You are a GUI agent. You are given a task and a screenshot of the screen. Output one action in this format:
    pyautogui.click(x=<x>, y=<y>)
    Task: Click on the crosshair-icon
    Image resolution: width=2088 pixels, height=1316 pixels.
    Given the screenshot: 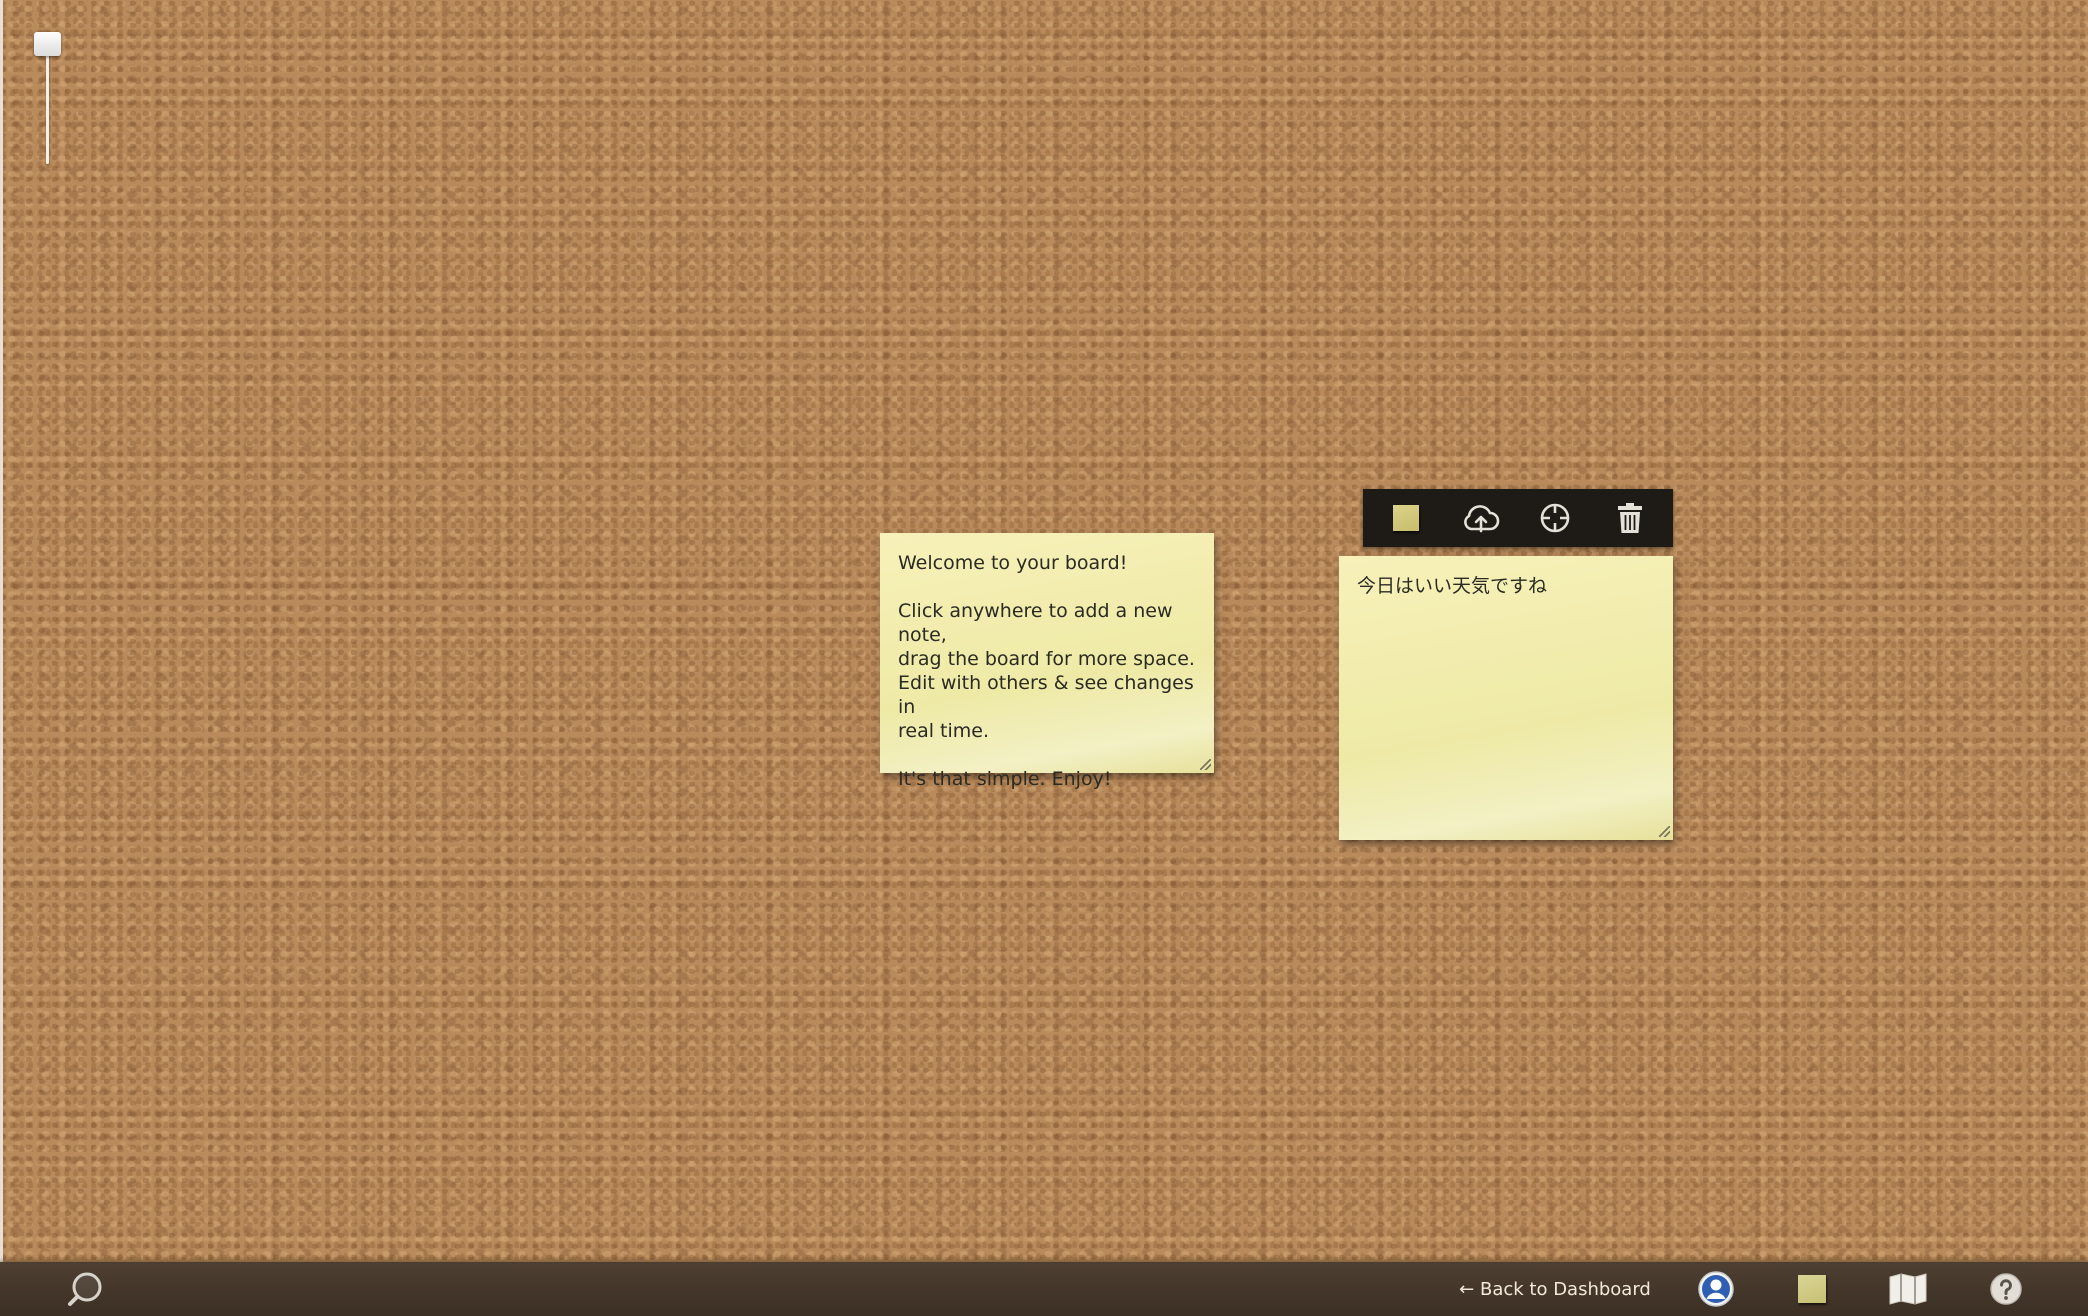 What is the action you would take?
    pyautogui.click(x=1555, y=518)
    